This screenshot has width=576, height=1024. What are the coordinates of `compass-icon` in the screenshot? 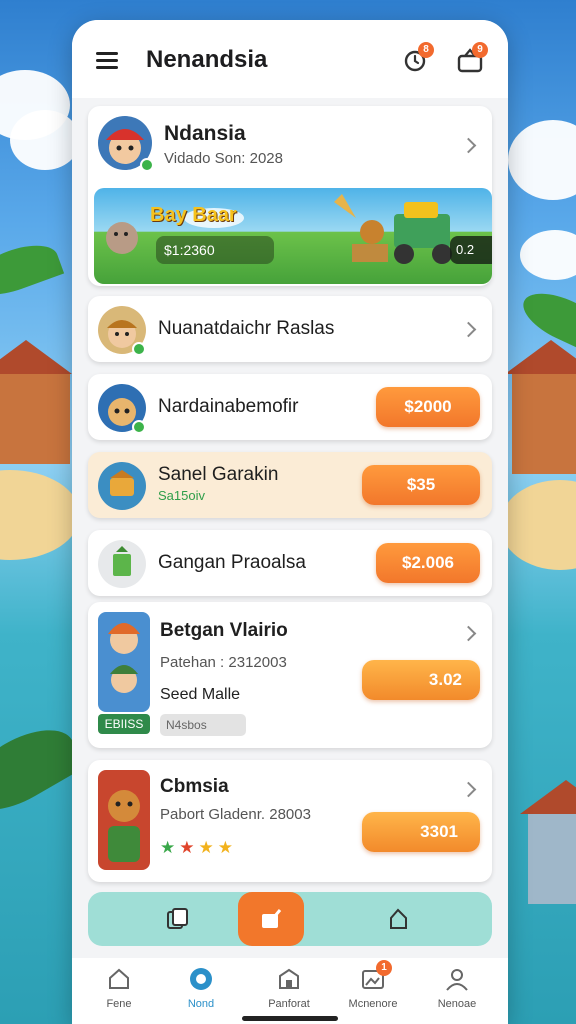 It's located at (201, 979).